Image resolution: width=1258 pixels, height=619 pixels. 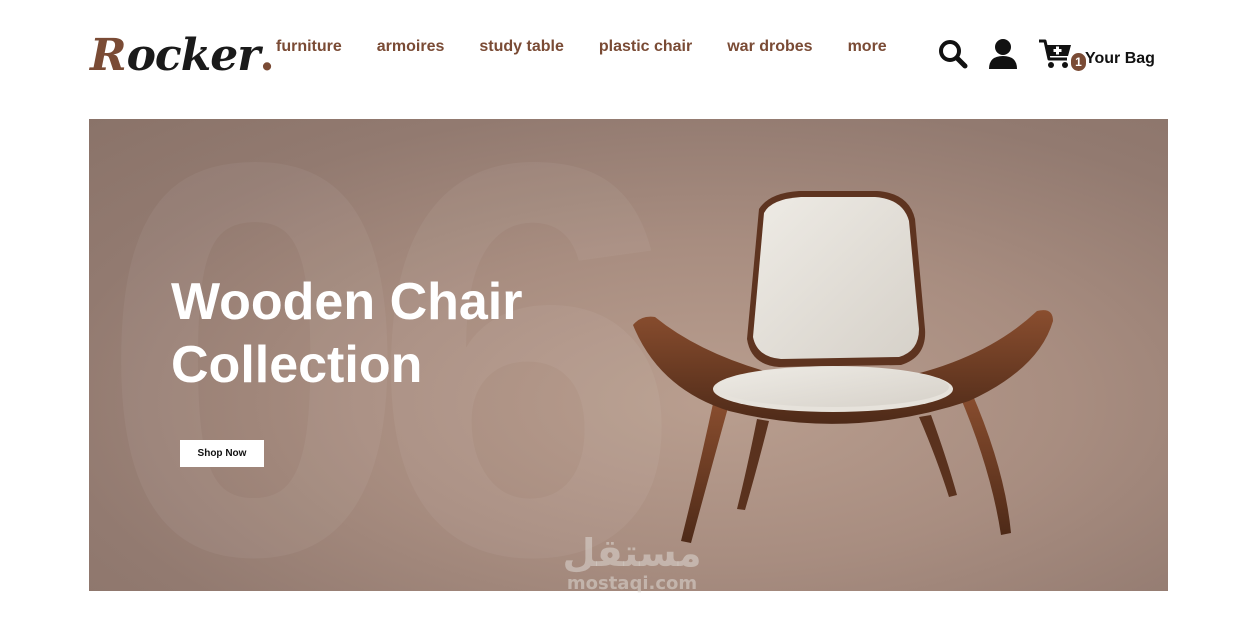 I want to click on search-icon, so click(x=953, y=54).